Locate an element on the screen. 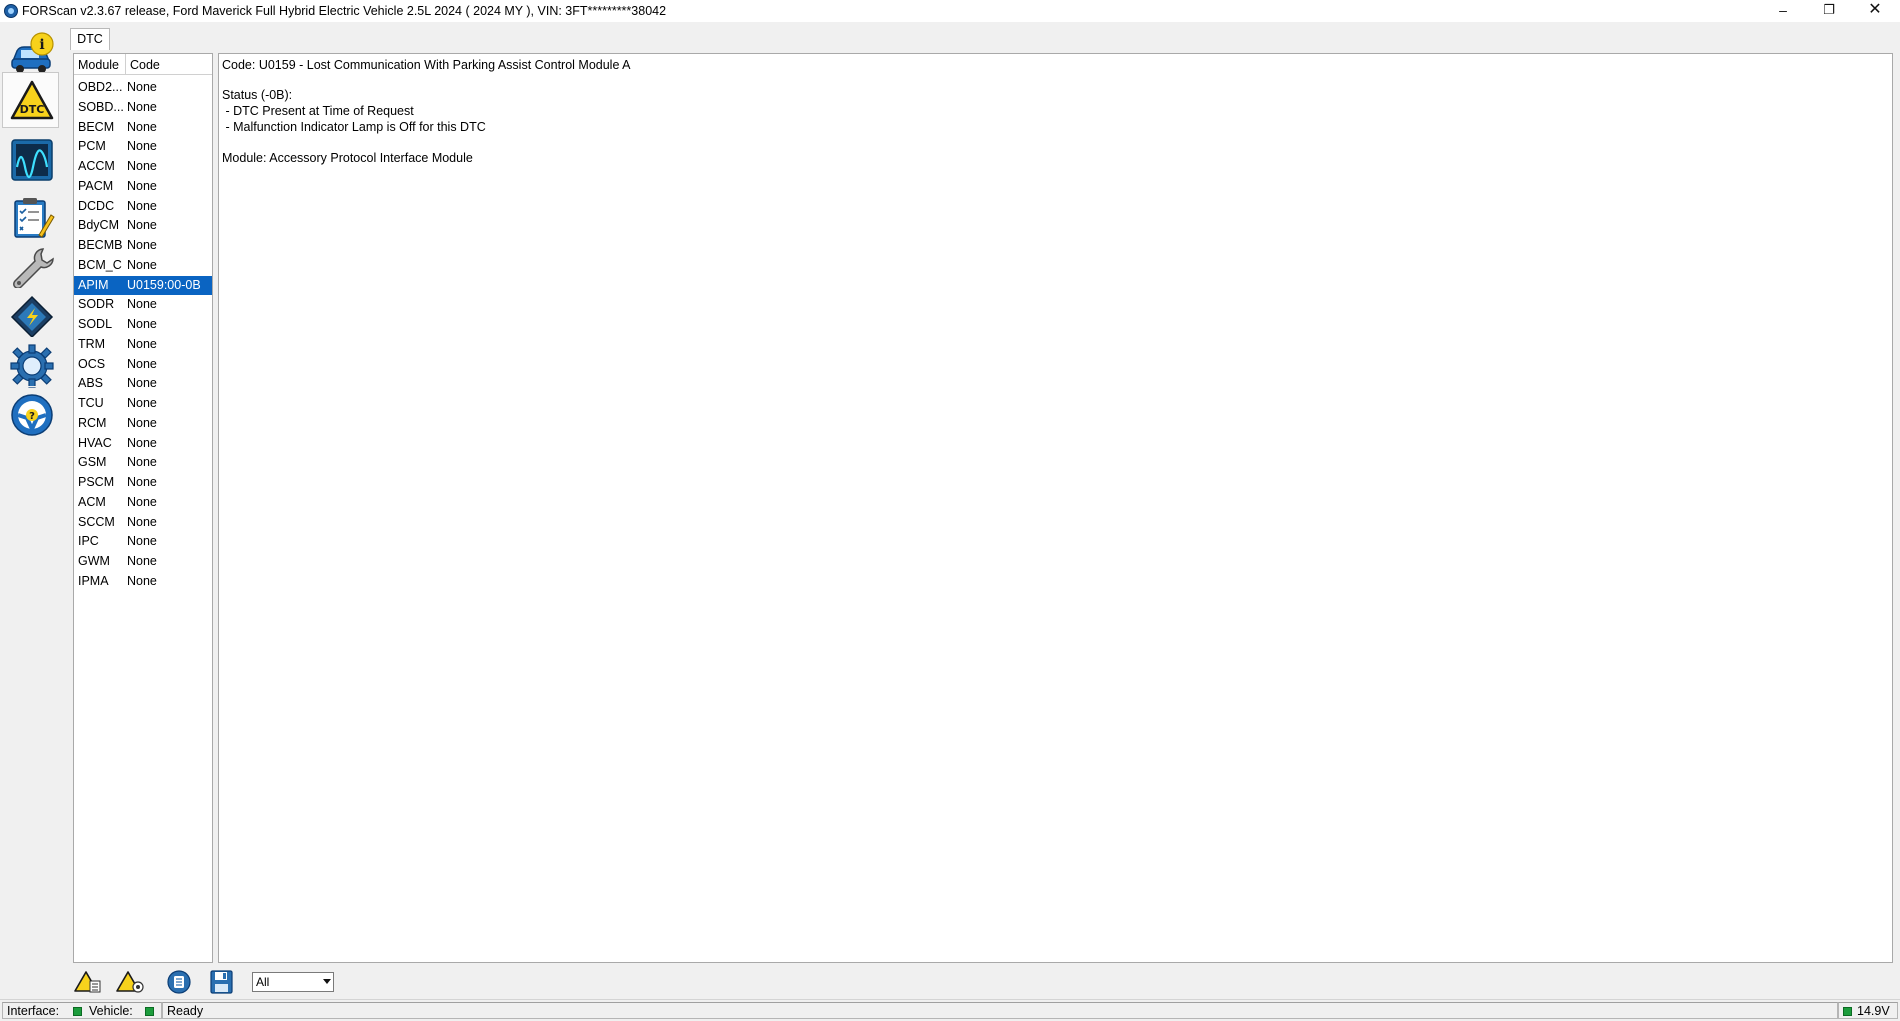 Image resolution: width=1900 pixels, height=1021 pixels. module-row: SCCM None is located at coordinates (143, 523).